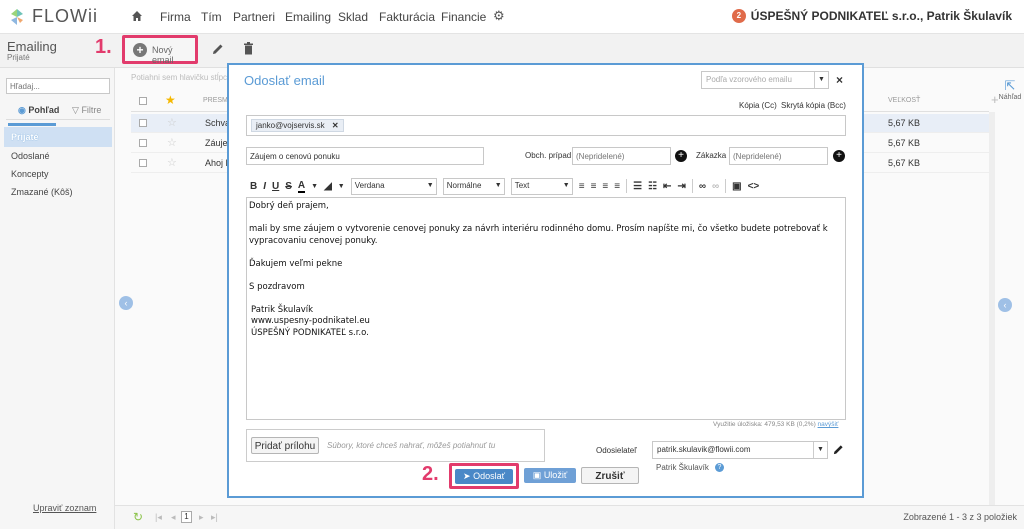  I want to click on numbered-list-icon: ☷, so click(652, 186).